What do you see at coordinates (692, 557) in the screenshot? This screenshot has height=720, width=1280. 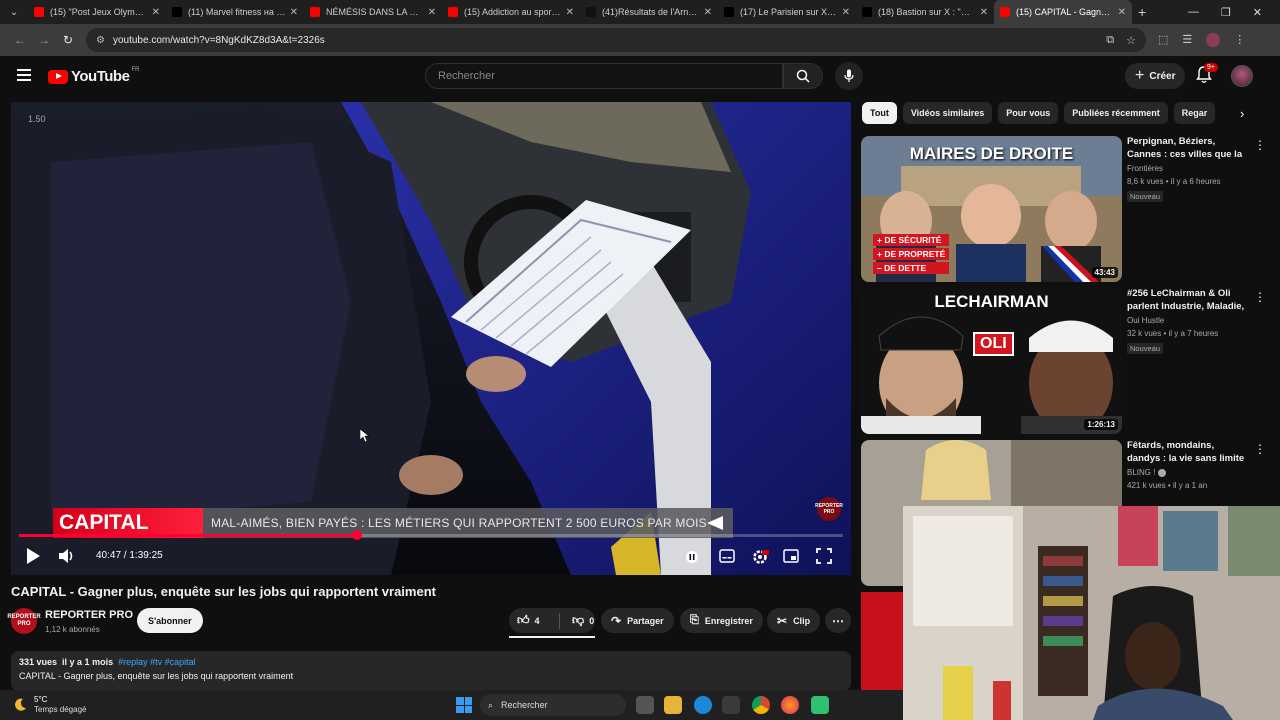 I see `autoplay-toggle-icon` at bounding box center [692, 557].